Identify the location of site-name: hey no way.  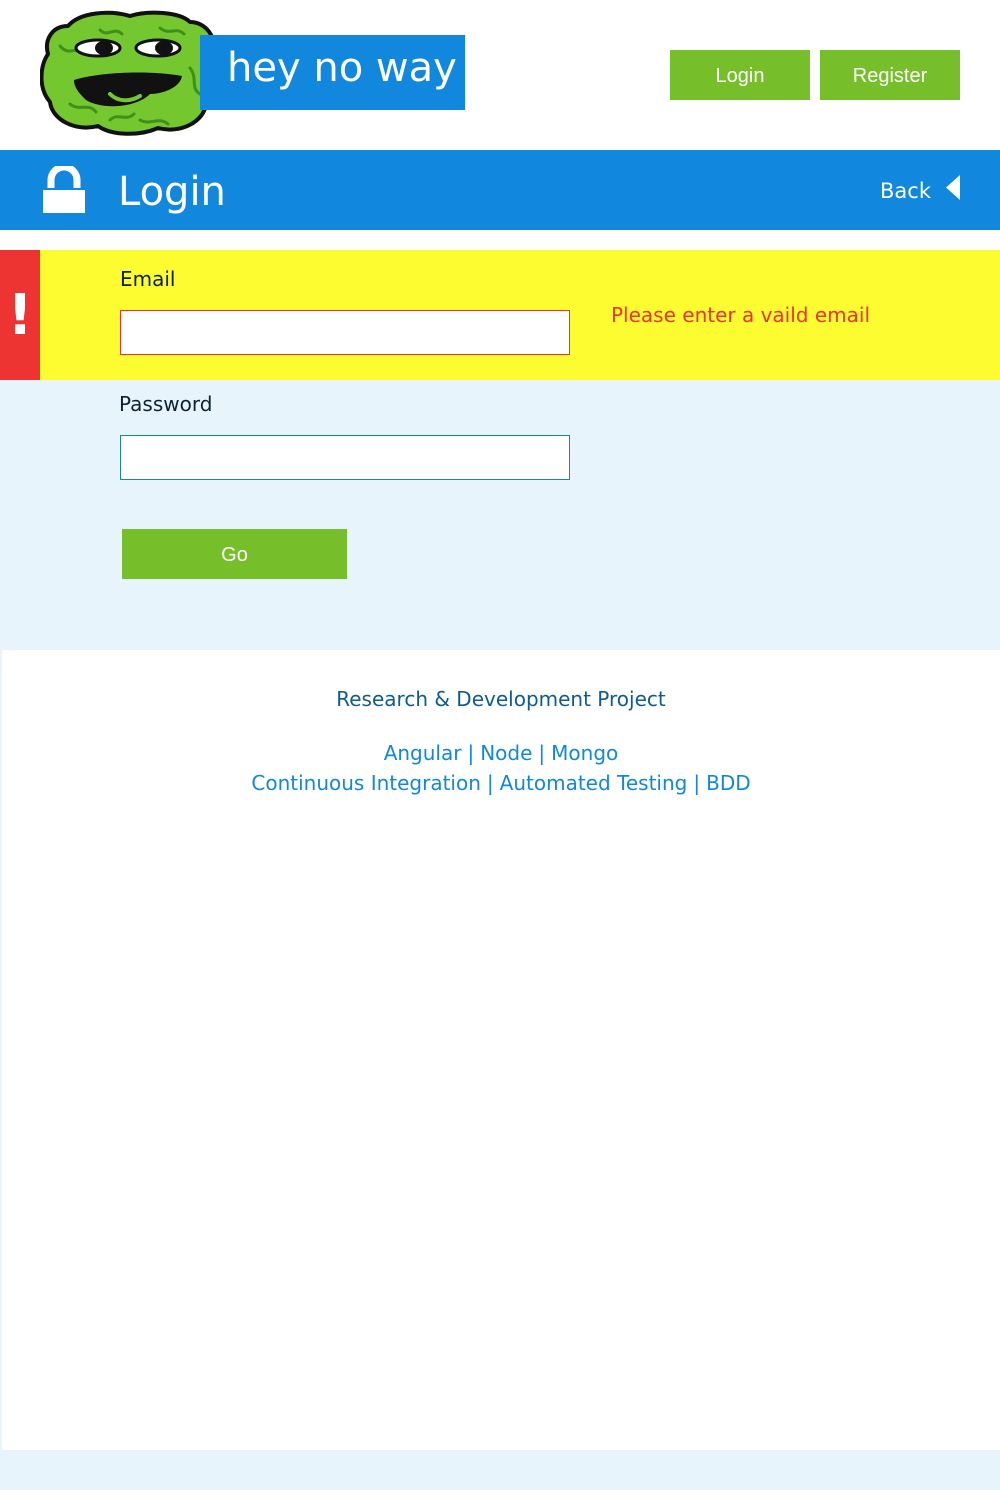
(342, 68).